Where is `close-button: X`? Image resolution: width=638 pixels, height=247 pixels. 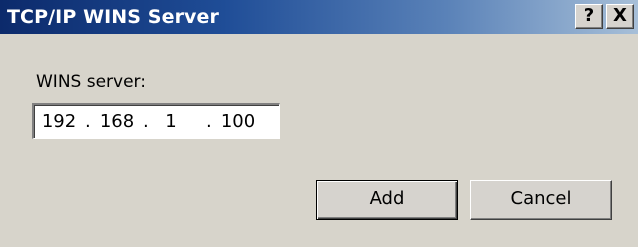 close-button: X is located at coordinates (620, 16).